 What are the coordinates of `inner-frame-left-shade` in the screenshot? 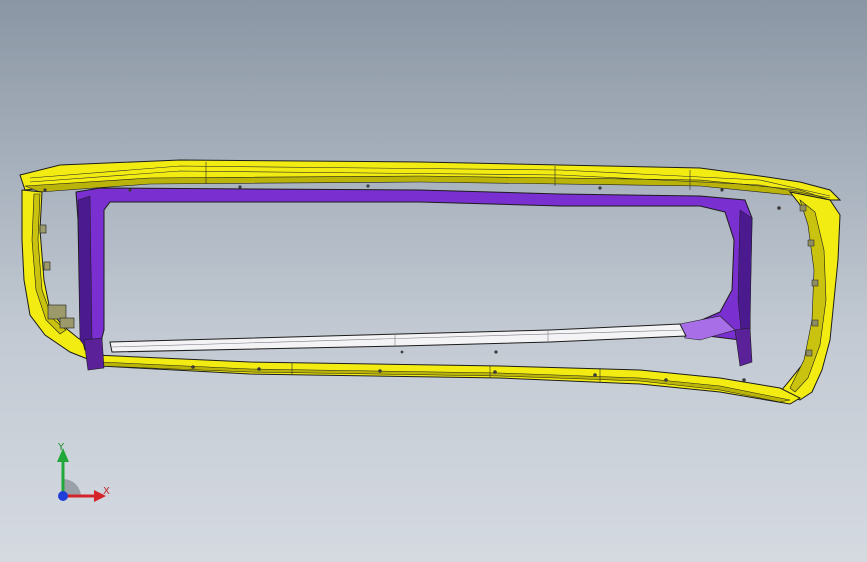 It's located at (85, 272).